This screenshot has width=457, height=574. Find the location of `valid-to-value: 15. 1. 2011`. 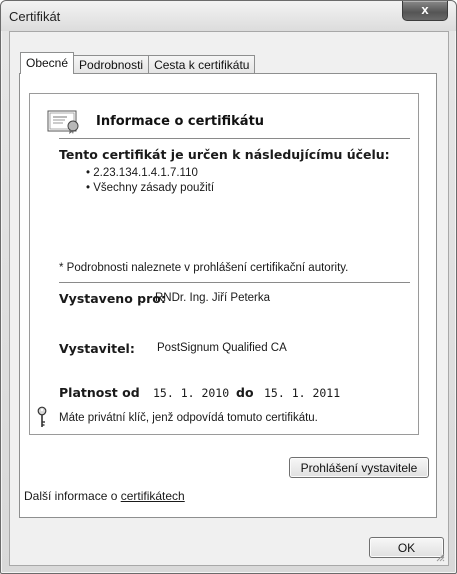

valid-to-value: 15. 1. 2011 is located at coordinates (302, 393).